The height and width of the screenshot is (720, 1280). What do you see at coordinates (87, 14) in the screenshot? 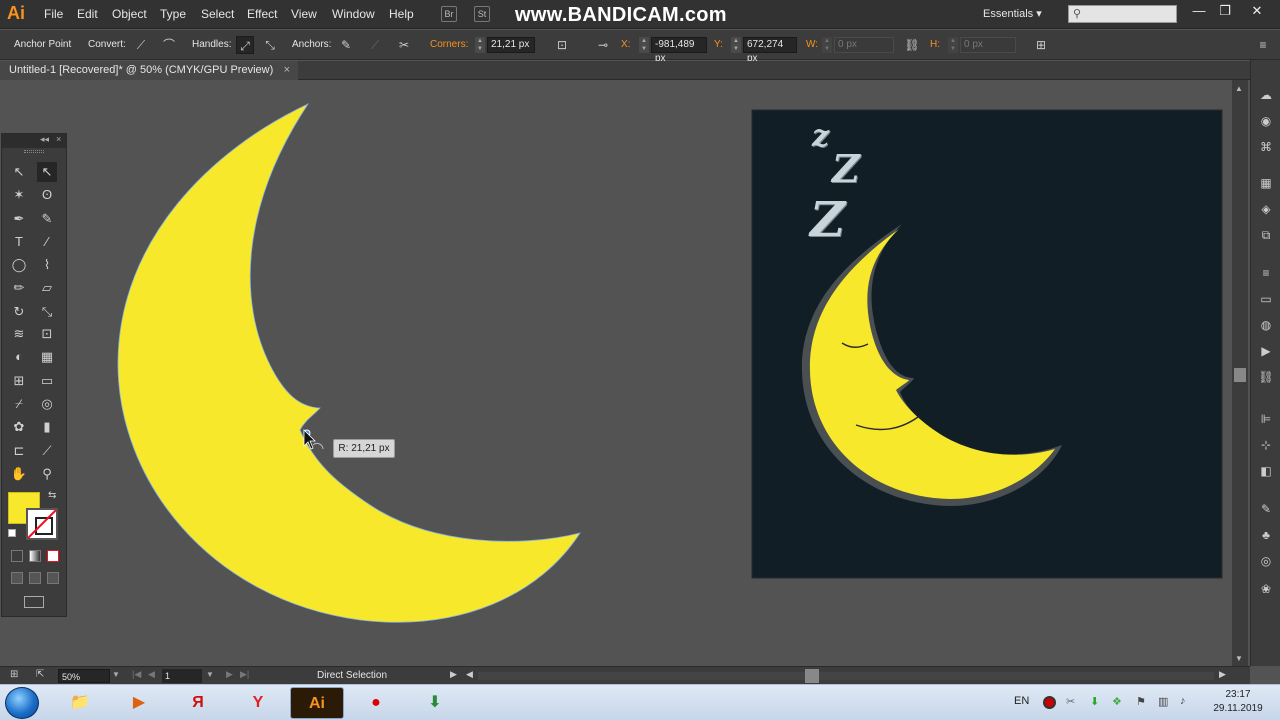
I see `menu-edit: Edit` at bounding box center [87, 14].